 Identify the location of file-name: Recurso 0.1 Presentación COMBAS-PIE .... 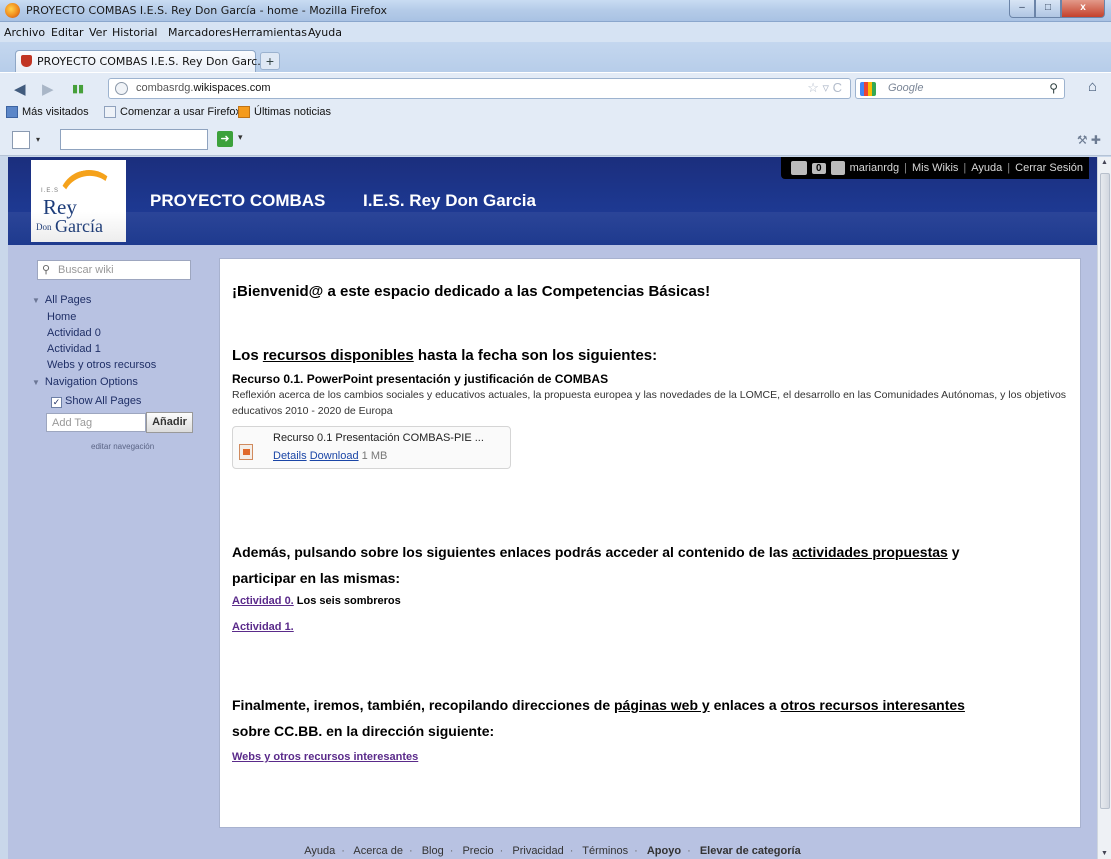
(378, 438).